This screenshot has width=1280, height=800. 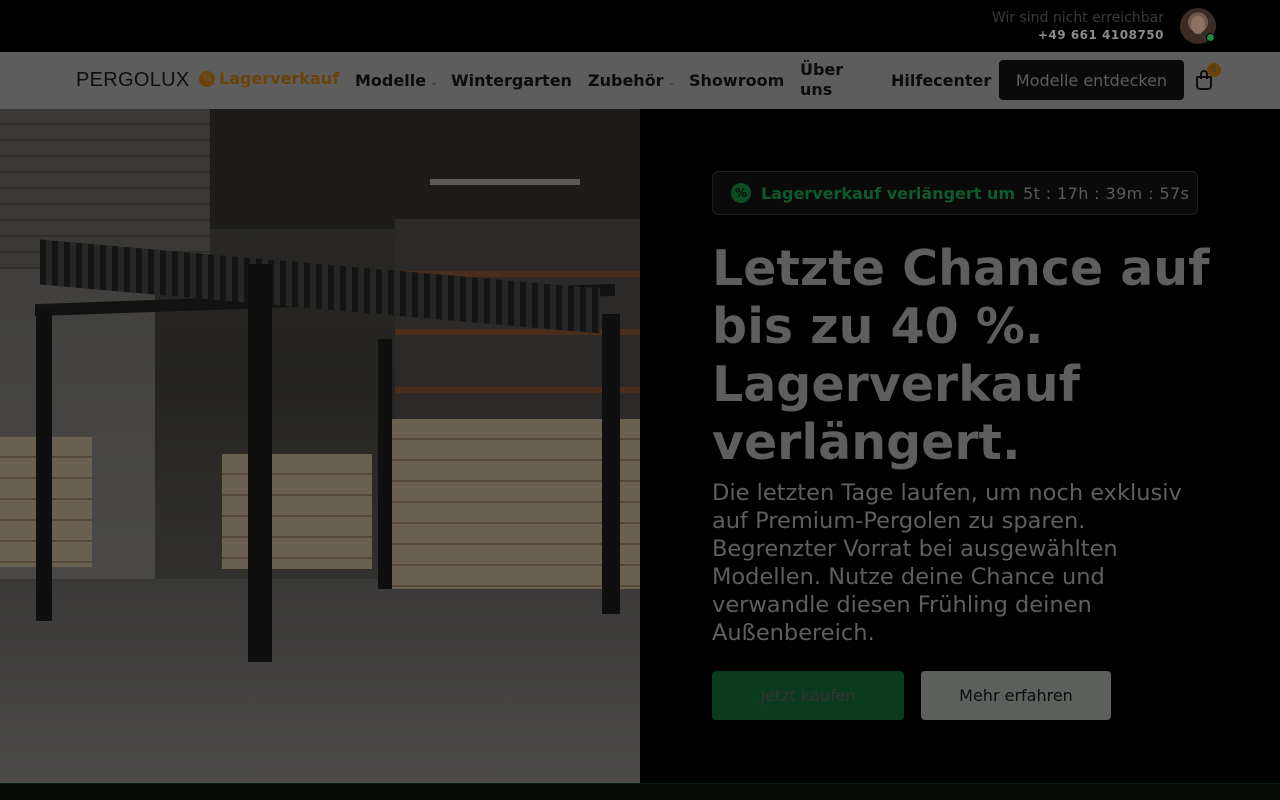 What do you see at coordinates (1016, 695) in the screenshot?
I see `learn-more-button: Mehr erfahren` at bounding box center [1016, 695].